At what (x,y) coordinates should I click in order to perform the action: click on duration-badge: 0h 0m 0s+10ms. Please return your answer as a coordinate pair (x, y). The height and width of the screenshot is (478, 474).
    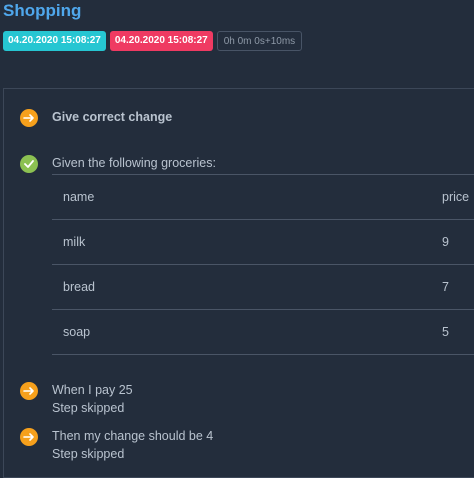
    Looking at the image, I should click on (259, 41).